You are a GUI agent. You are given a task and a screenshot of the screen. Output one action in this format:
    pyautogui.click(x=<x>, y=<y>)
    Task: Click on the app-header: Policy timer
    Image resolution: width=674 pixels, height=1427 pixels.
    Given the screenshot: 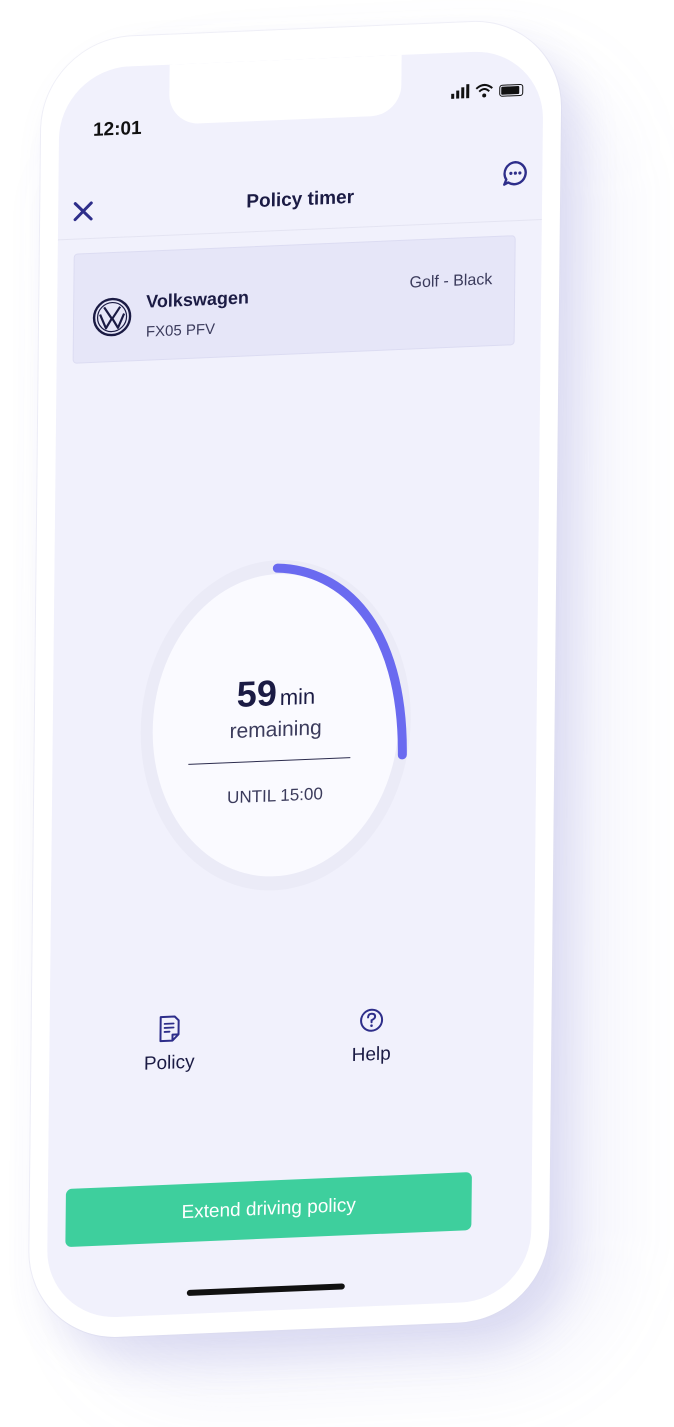 What is the action you would take?
    pyautogui.click(x=300, y=190)
    